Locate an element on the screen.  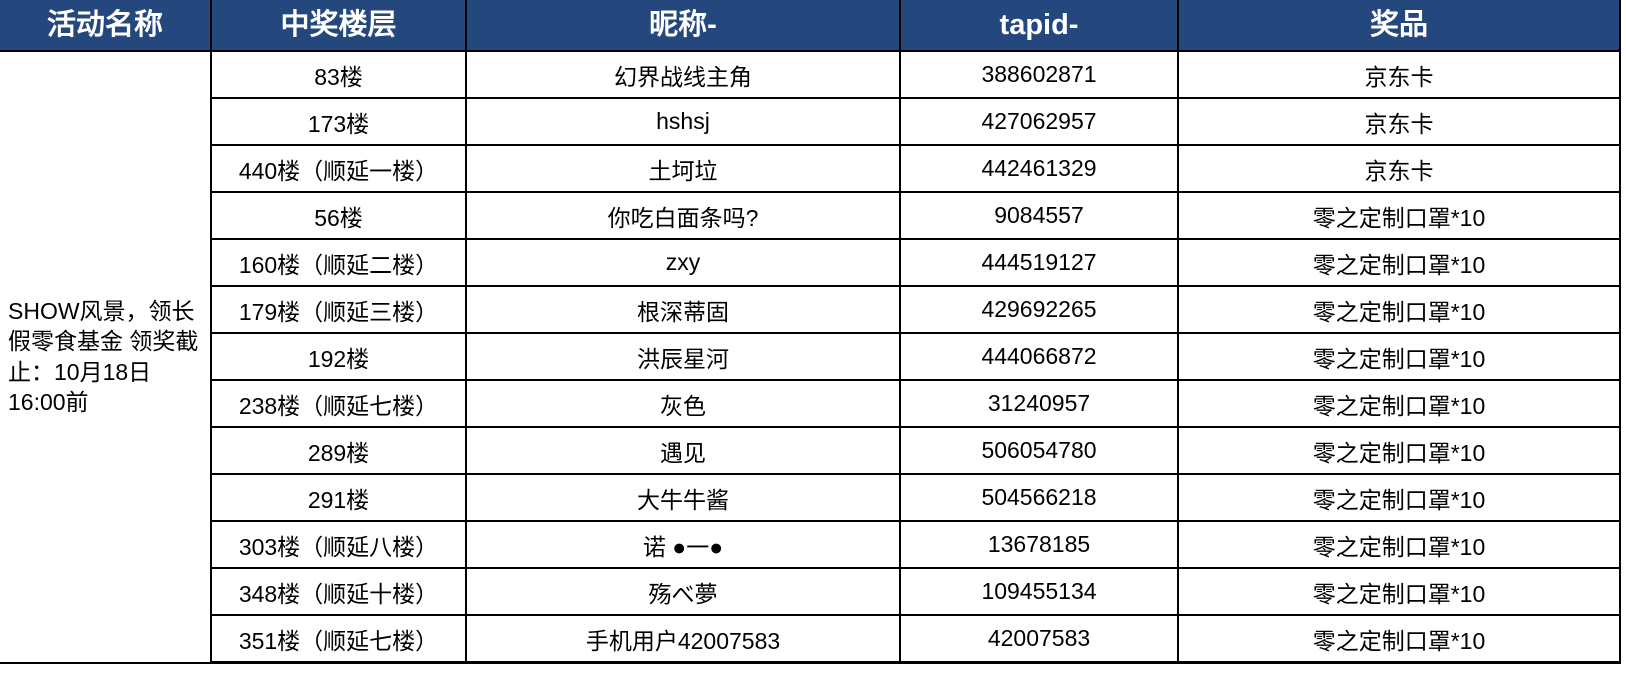
tapid-cell: 9084557 is located at coordinates (1039, 215).